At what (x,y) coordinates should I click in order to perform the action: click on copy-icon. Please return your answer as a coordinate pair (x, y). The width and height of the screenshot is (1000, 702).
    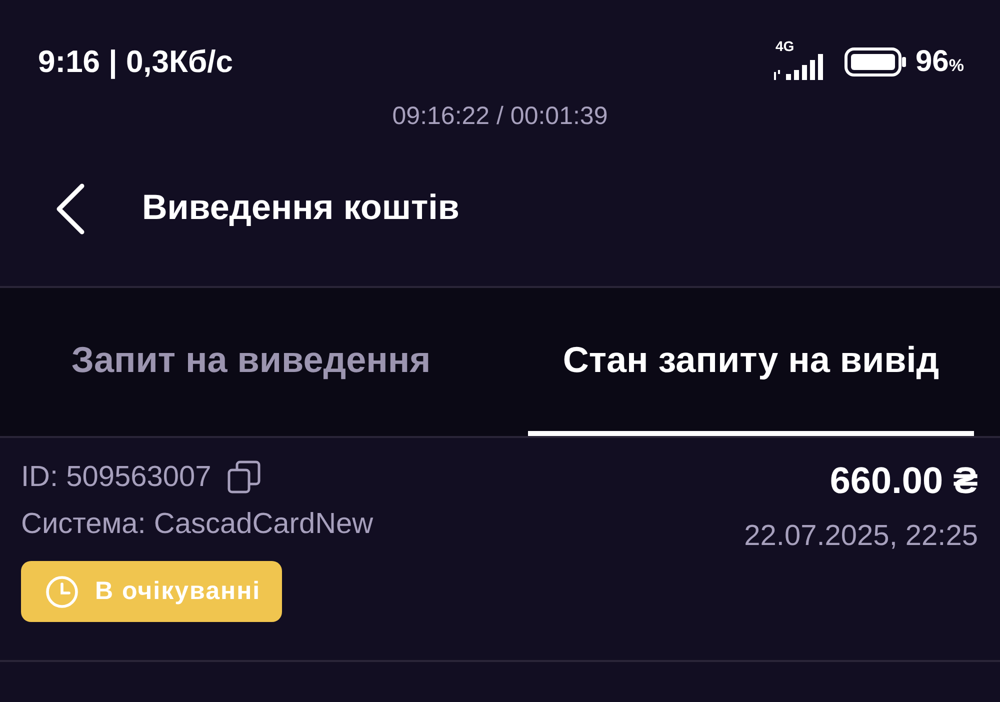
    Looking at the image, I should click on (244, 477).